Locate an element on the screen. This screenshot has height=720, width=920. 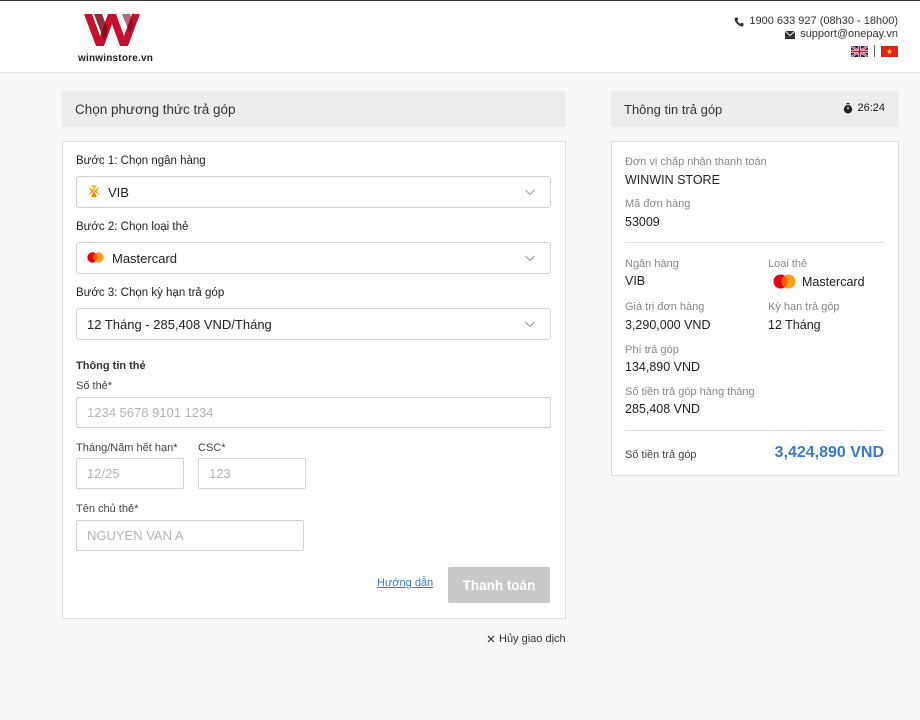
monthly-payment-value: 285,408 VND is located at coordinates (663, 409).